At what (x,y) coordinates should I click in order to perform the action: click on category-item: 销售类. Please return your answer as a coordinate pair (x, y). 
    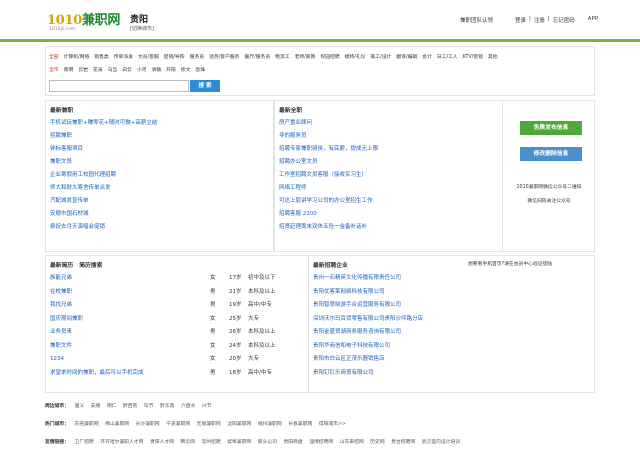
    Looking at the image, I should click on (101, 57).